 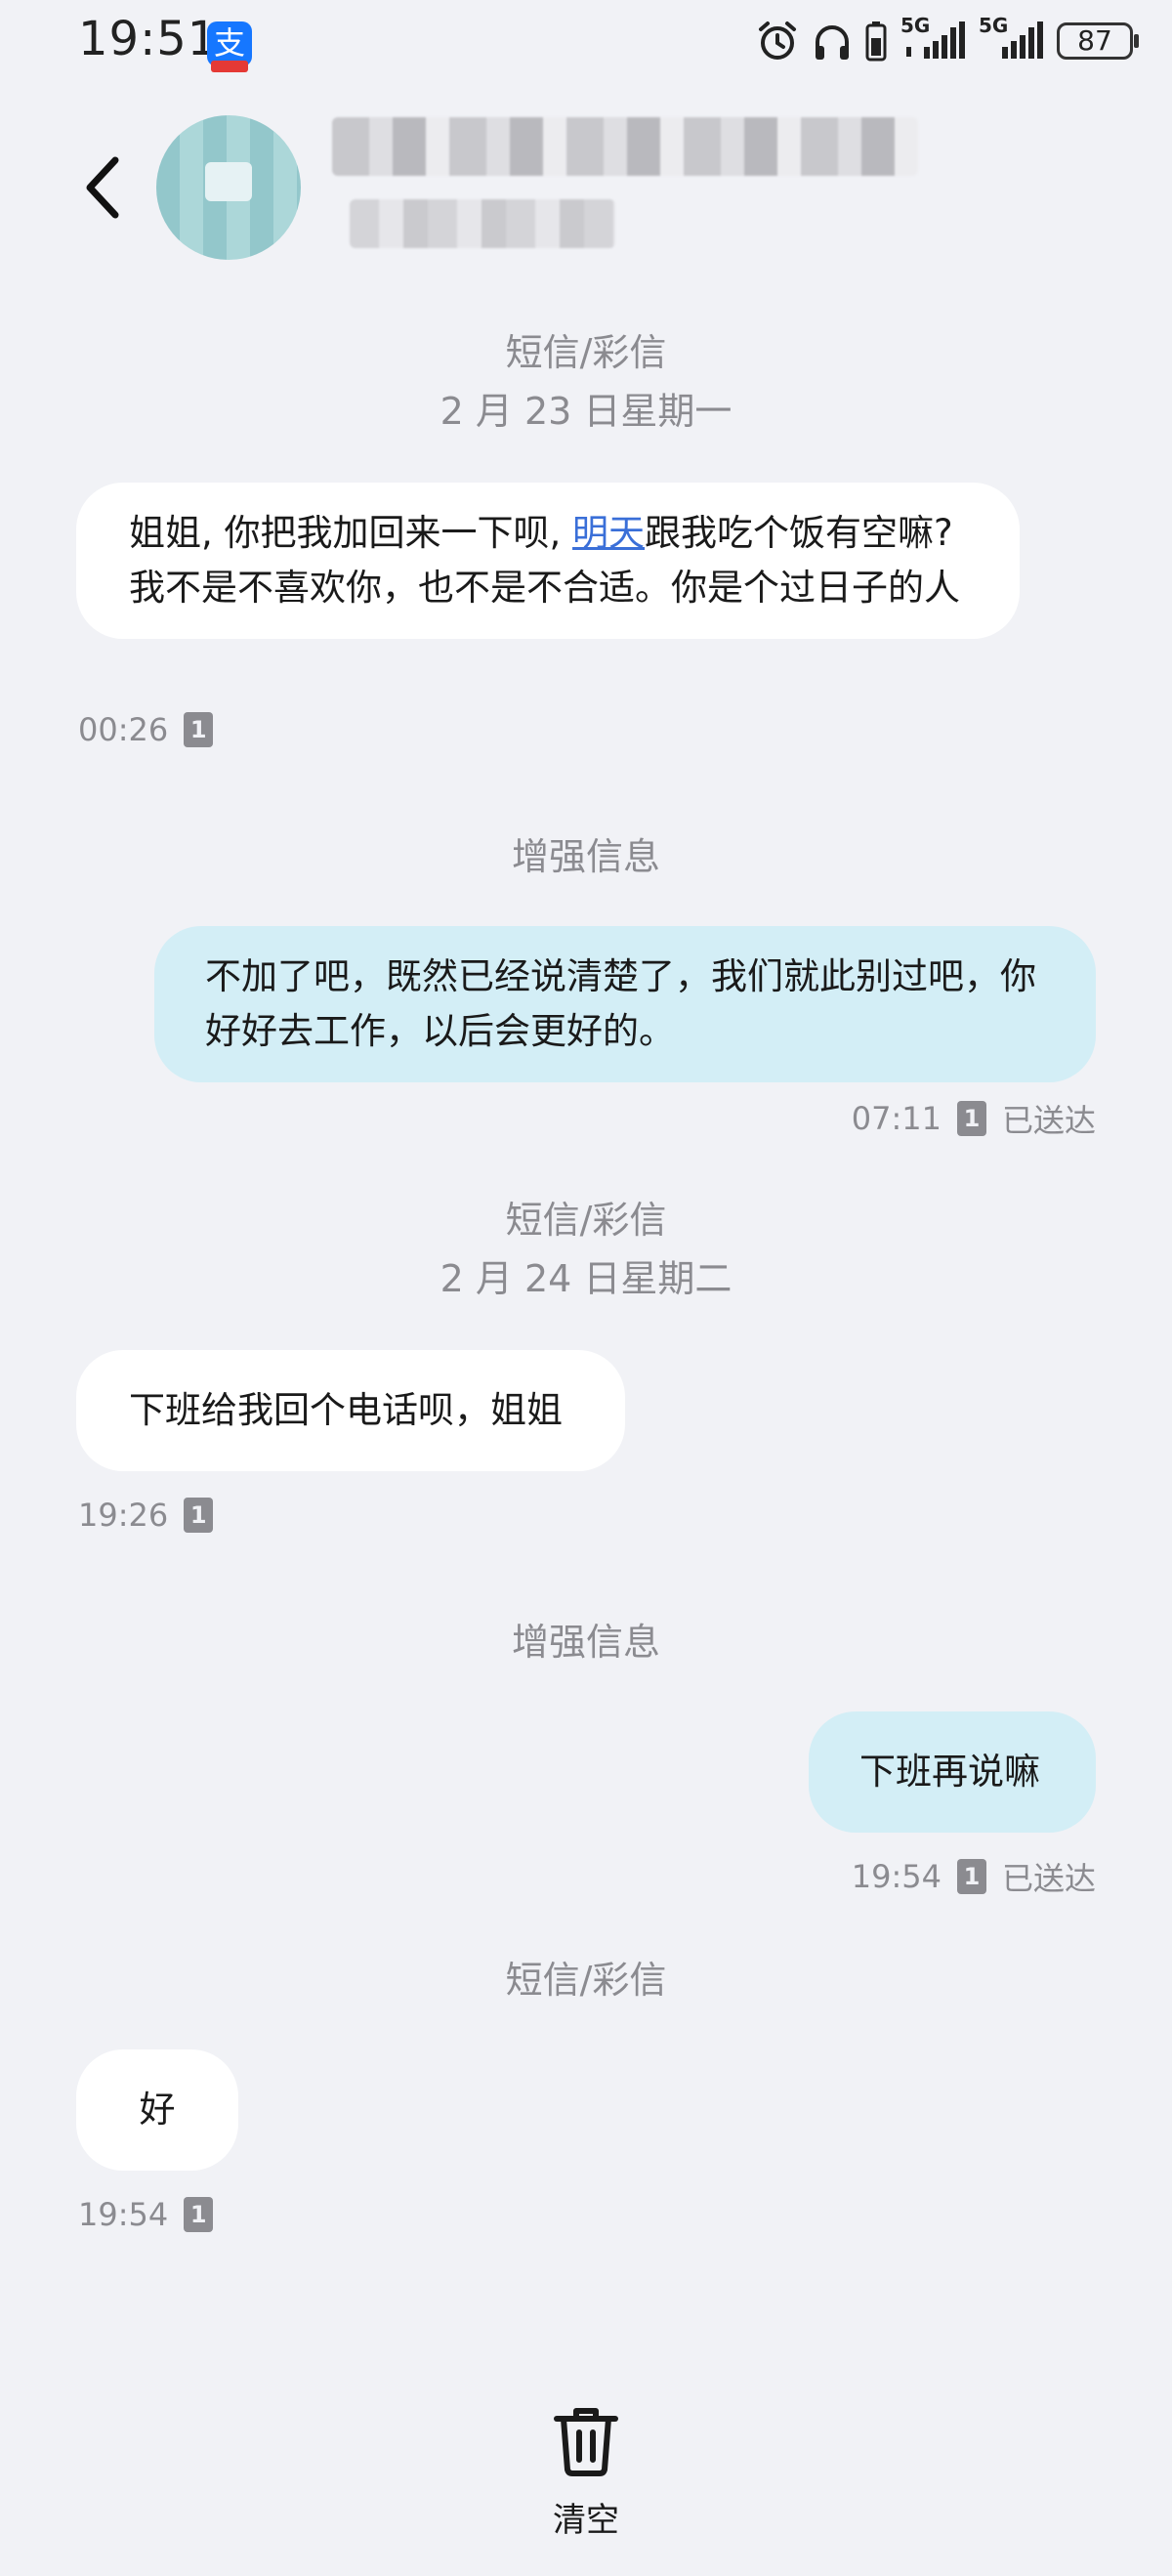 I want to click on alipay-app-icon: 支, so click(x=229, y=46).